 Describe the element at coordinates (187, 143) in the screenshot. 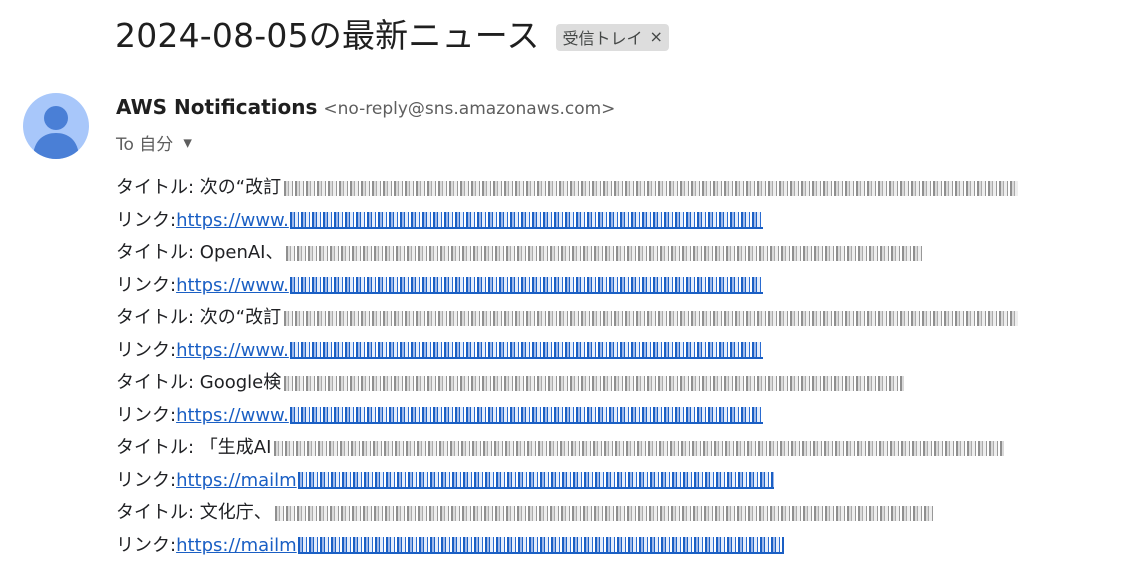

I see `recipient-details-caret-icon: ▾` at that location.